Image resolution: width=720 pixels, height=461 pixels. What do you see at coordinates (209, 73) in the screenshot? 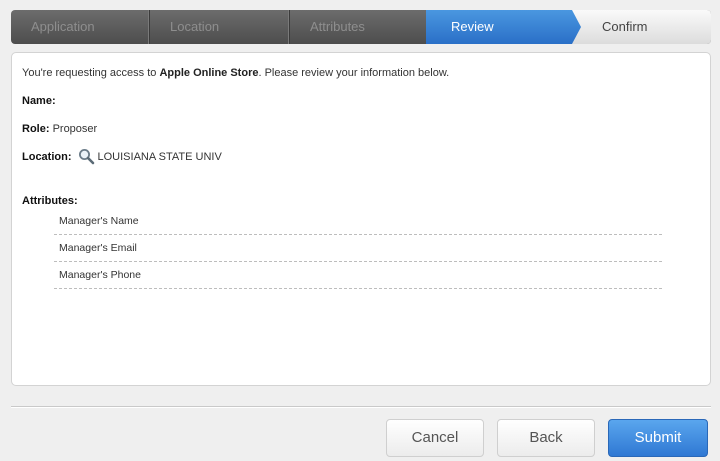
I see `app-name: Apple Online Store` at bounding box center [209, 73].